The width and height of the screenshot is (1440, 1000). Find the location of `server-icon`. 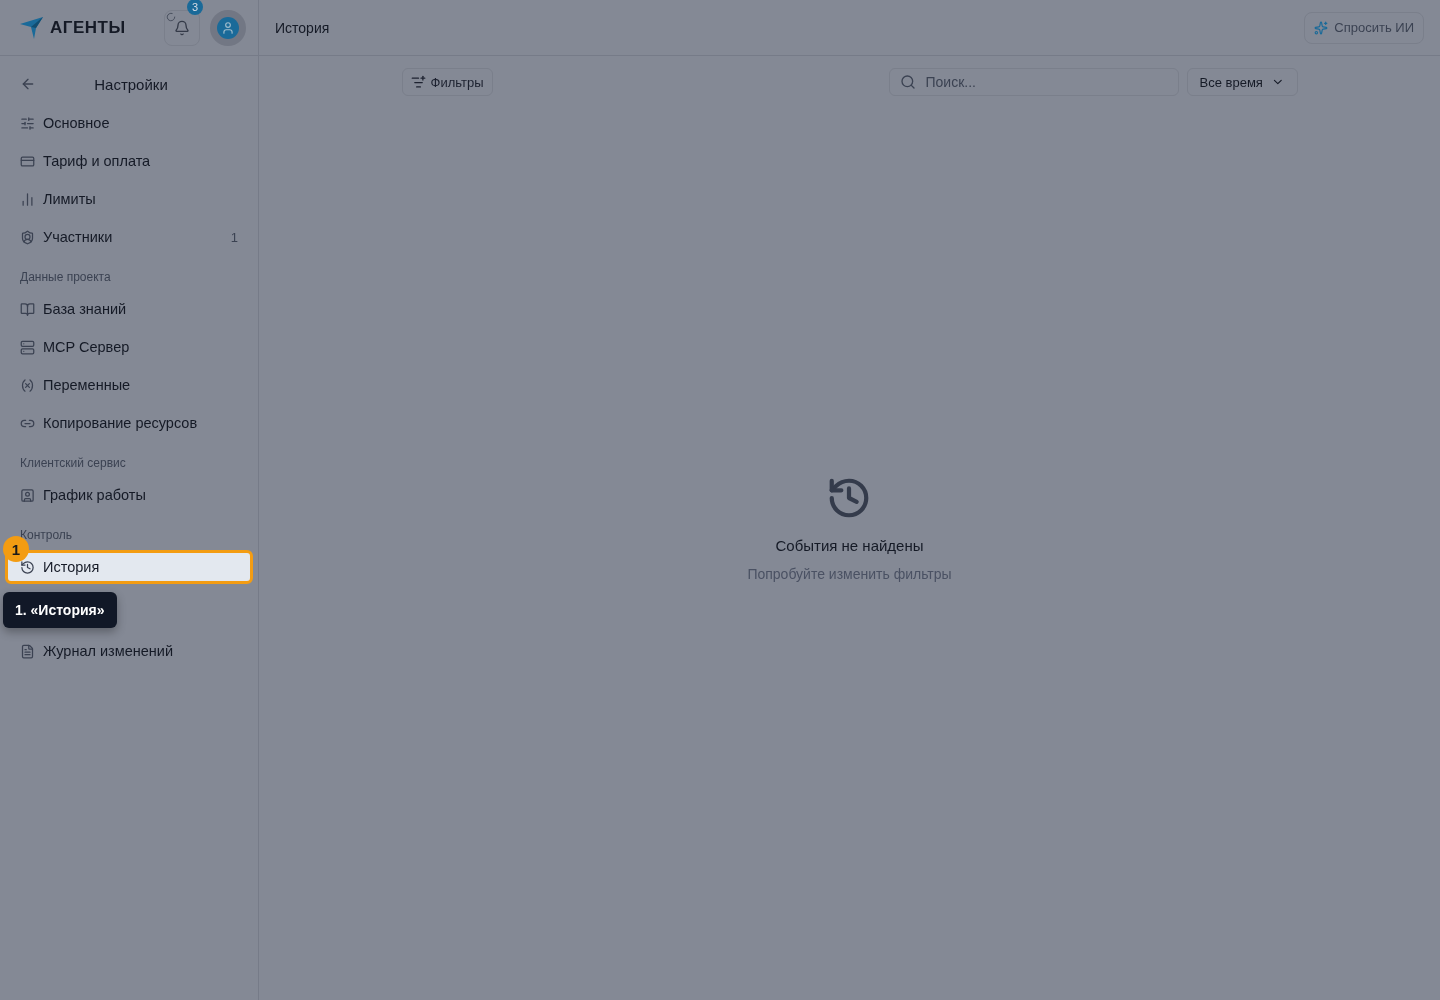

server-icon is located at coordinates (27, 347).